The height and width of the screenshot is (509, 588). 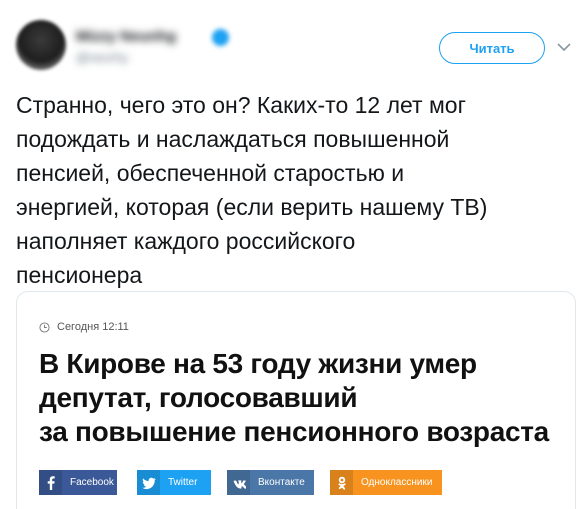 I want to click on avatar, so click(x=41, y=45).